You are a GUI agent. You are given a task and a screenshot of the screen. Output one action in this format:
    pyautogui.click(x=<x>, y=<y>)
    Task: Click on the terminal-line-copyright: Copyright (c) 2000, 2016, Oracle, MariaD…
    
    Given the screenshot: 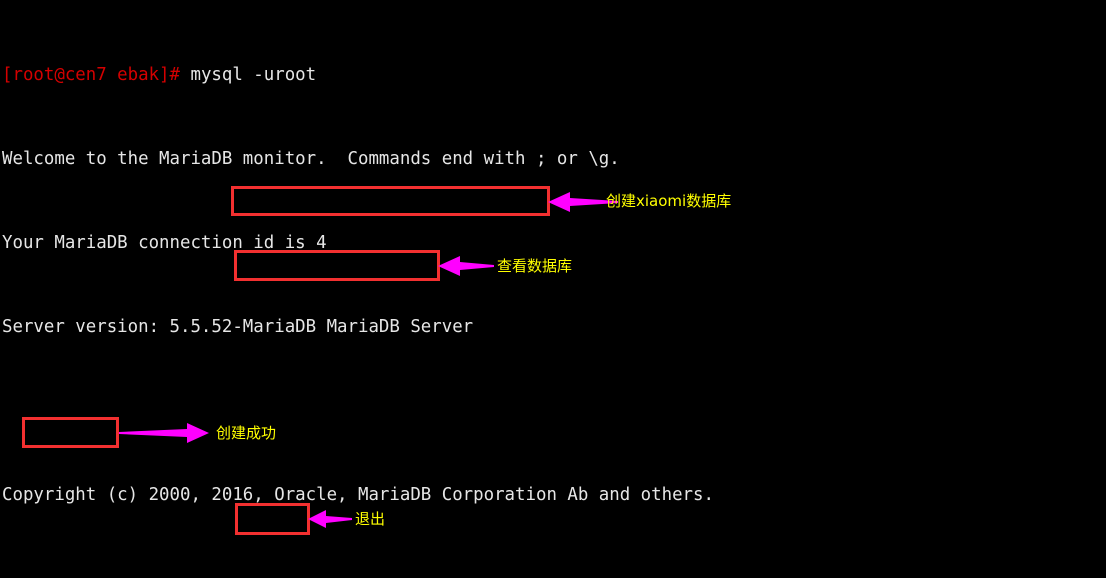 What is the action you would take?
    pyautogui.click(x=358, y=495)
    